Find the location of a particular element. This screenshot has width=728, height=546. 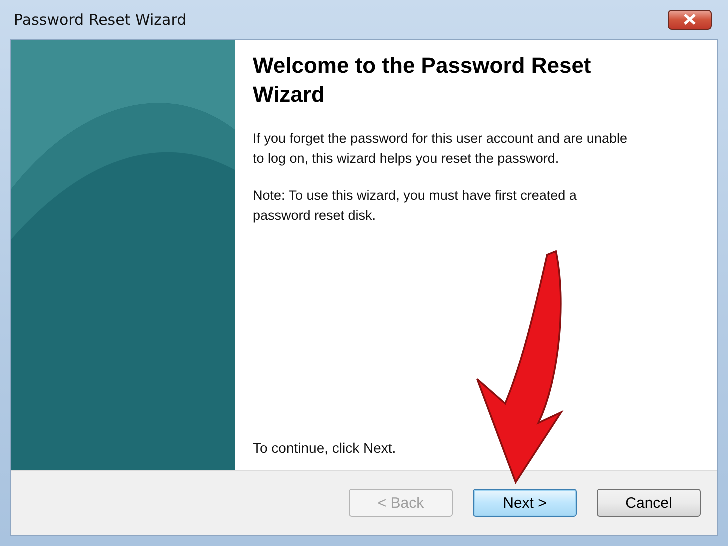

cancel-button: Cancel is located at coordinates (649, 503).